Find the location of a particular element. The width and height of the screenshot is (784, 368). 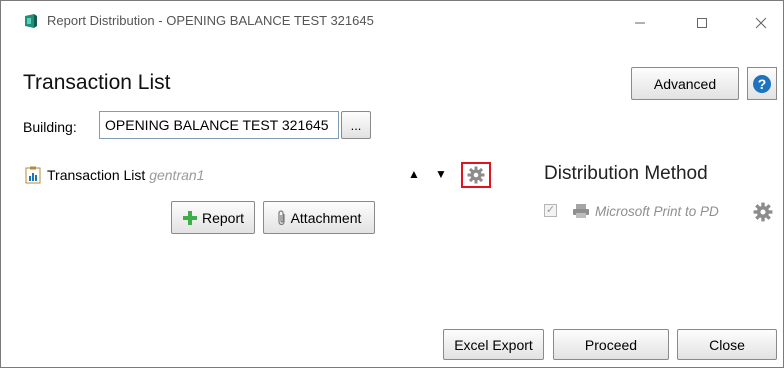

plus-icon is located at coordinates (189, 217).